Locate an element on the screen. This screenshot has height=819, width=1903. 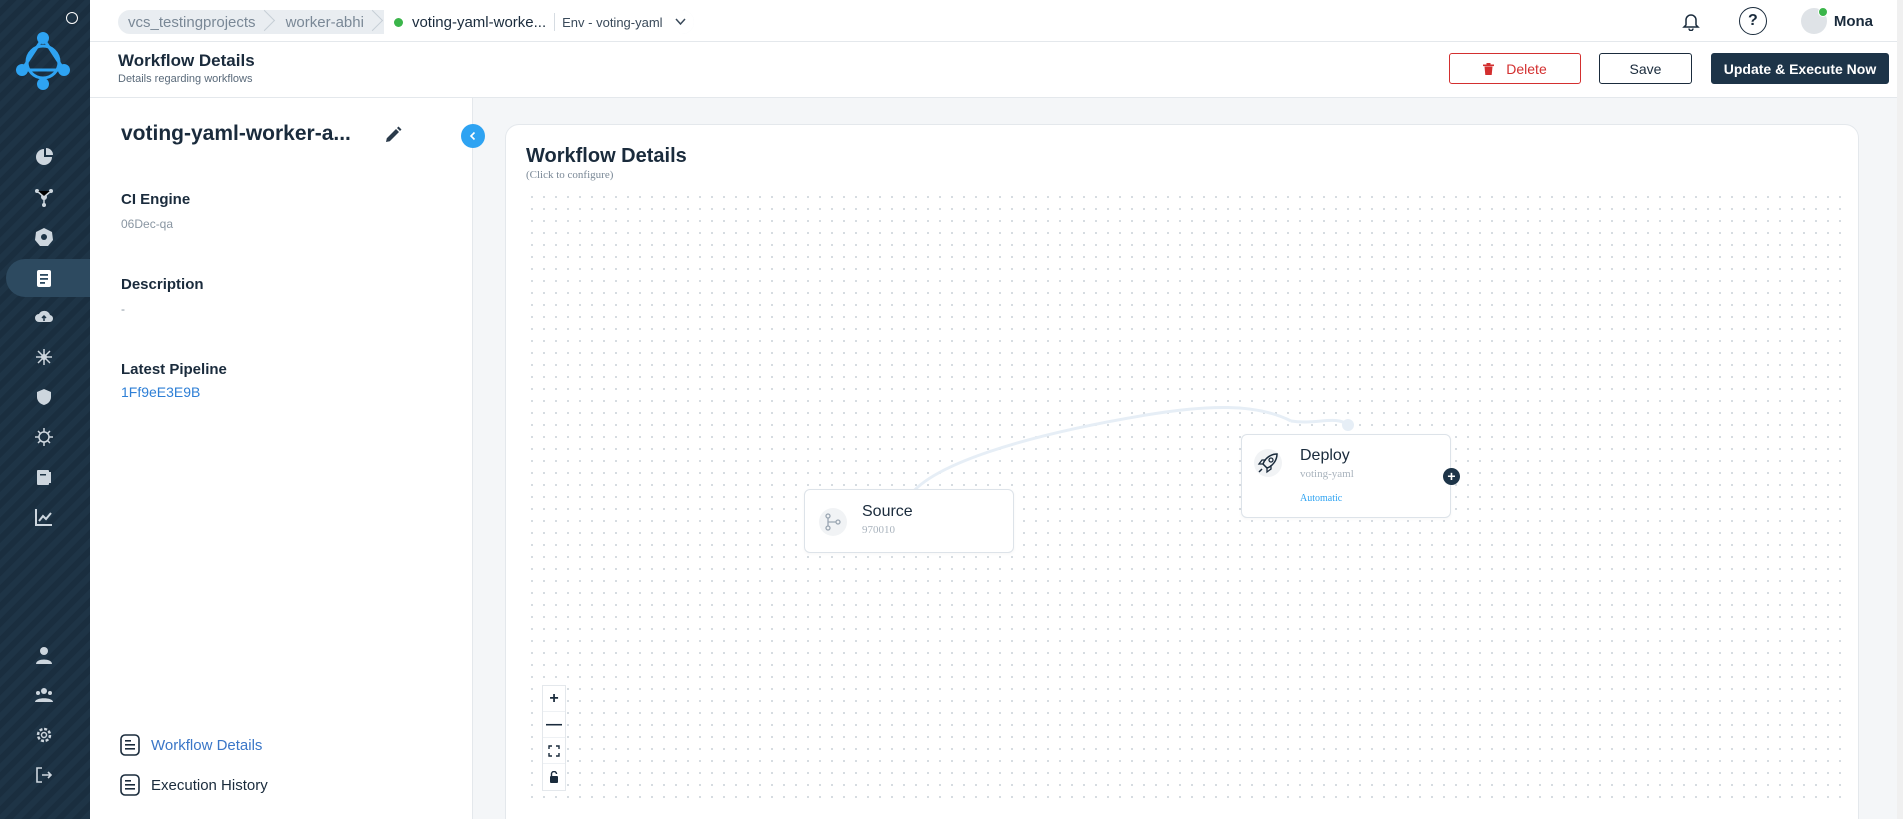
network-icon is located at coordinates (44, 198).